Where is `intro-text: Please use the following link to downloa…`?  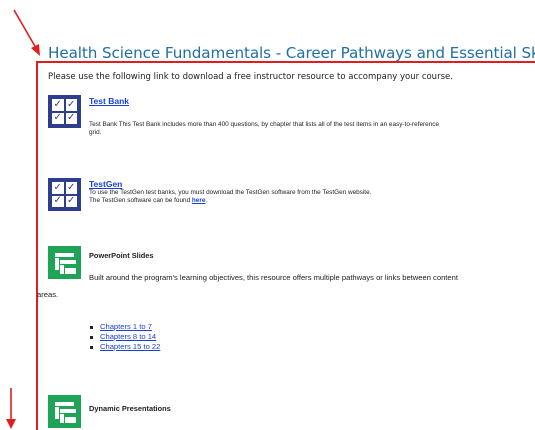
intro-text: Please use the following link to downloa… is located at coordinates (250, 77).